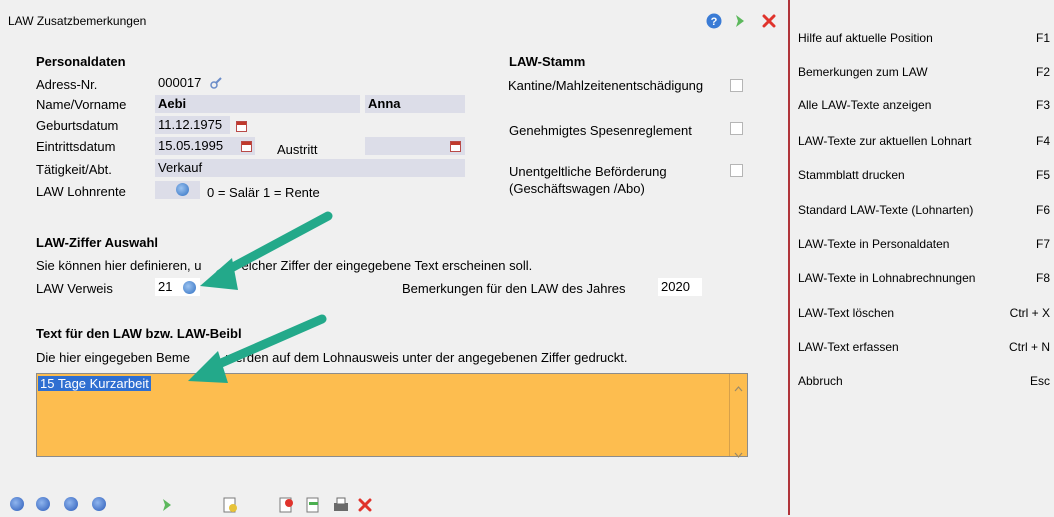  I want to click on sidebar-item-label: Hilfe auf aktuelle Position, so click(865, 38).